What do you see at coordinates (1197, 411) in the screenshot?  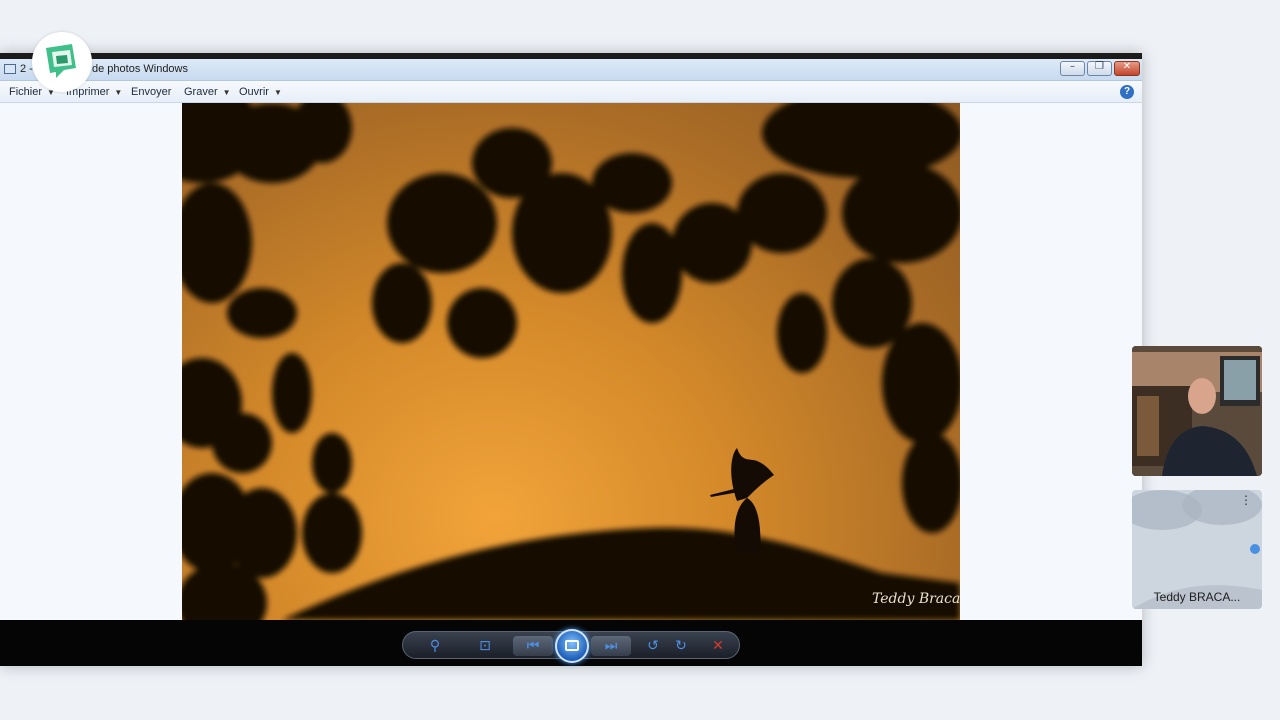 I see `participant-video` at bounding box center [1197, 411].